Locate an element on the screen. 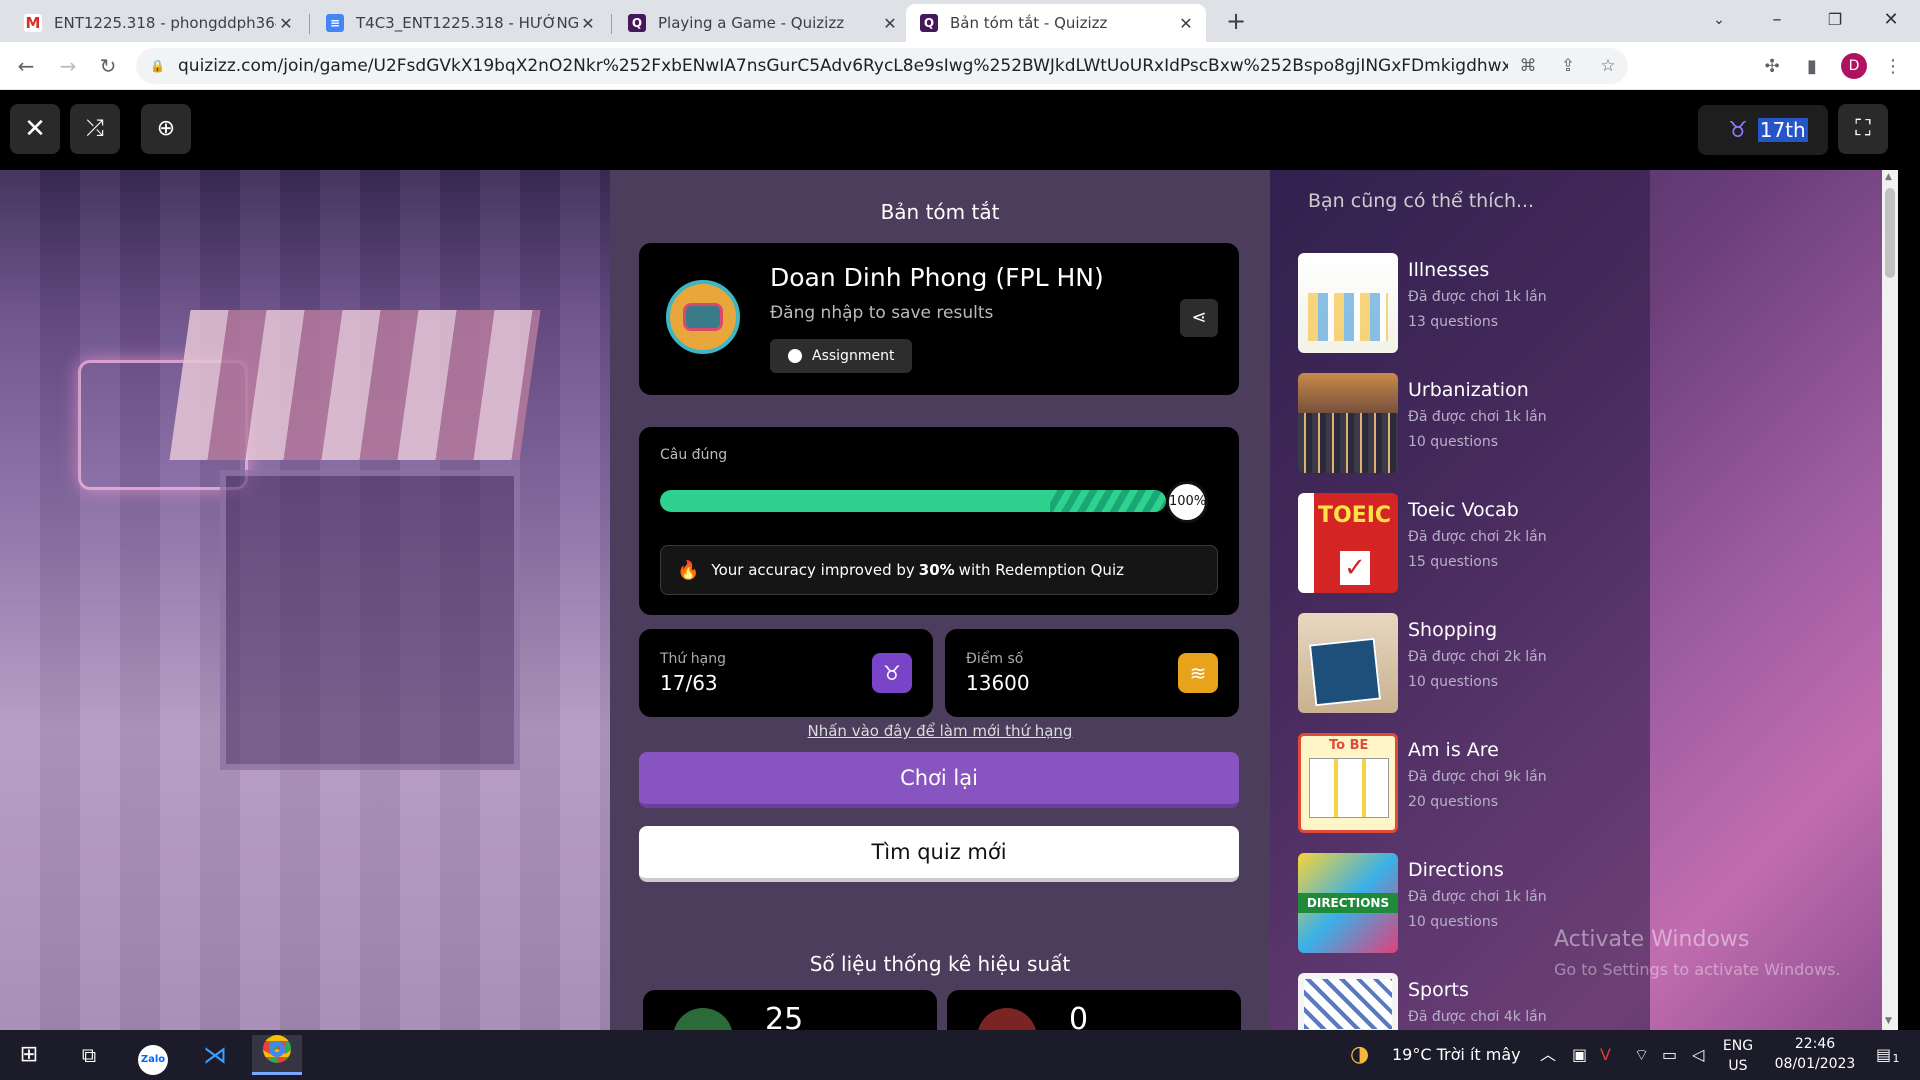  quiz-title: Shopping is located at coordinates (1453, 630).